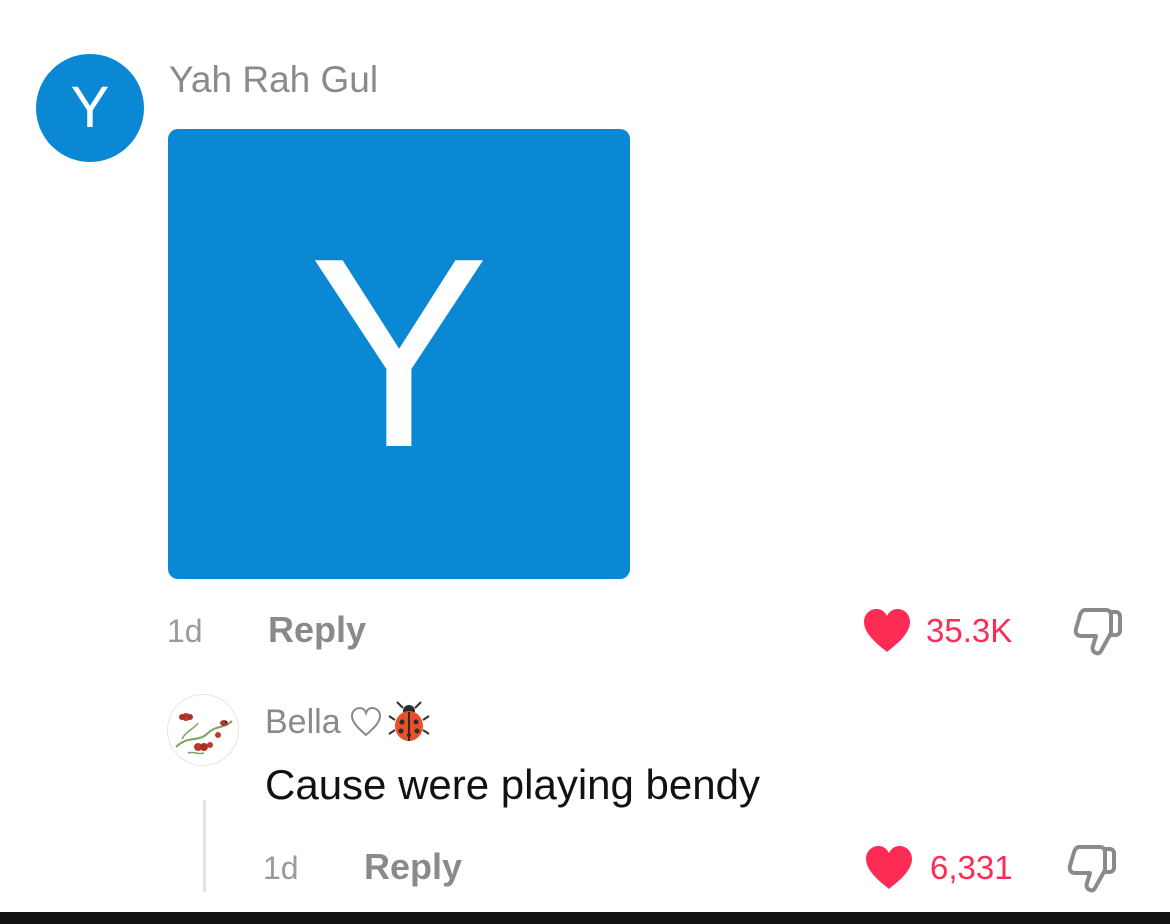 The width and height of the screenshot is (1170, 924). I want to click on avatar-letter: Y, so click(90, 107).